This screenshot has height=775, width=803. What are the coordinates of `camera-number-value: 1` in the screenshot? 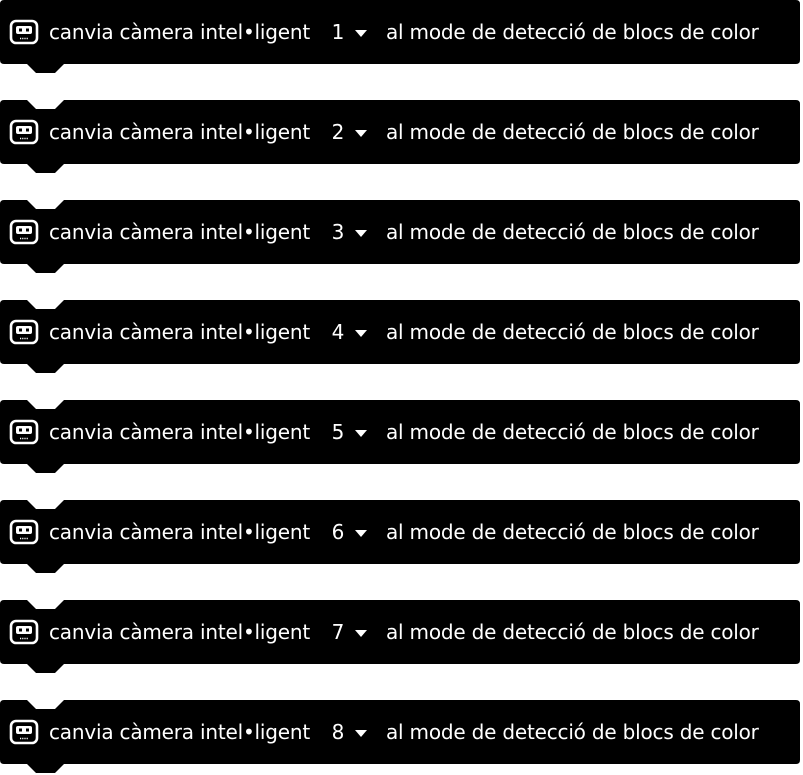 It's located at (338, 32).